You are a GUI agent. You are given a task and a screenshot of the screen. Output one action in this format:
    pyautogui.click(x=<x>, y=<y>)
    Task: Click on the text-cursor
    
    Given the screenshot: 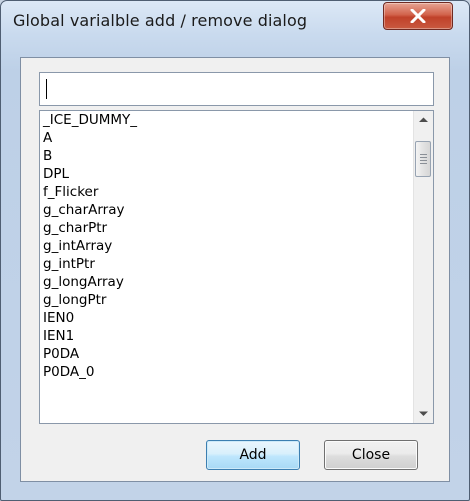 What is the action you would take?
    pyautogui.click(x=46, y=89)
    